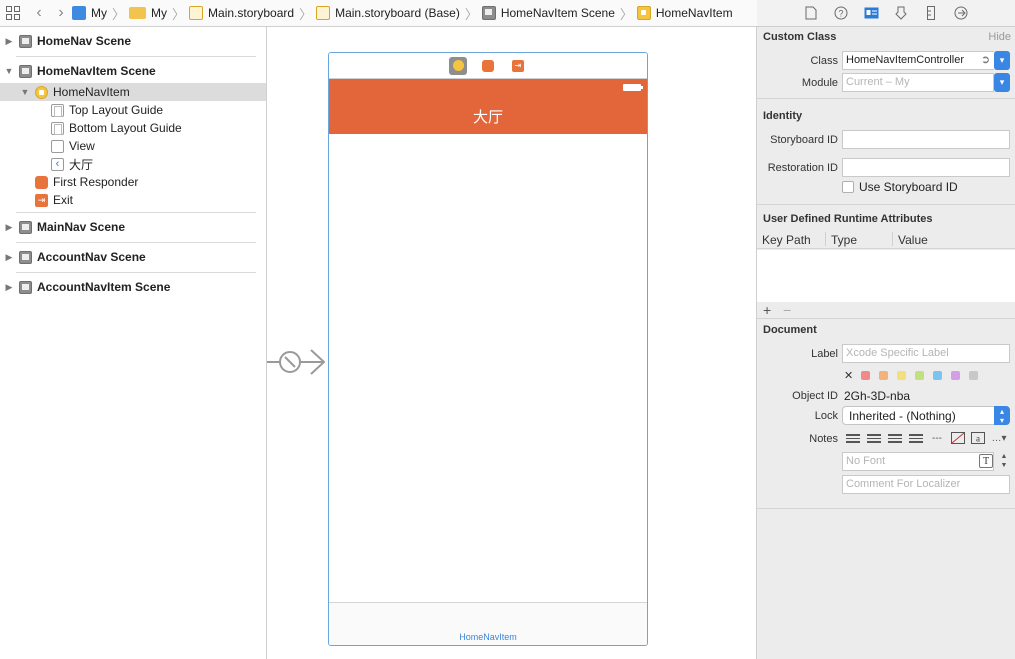  What do you see at coordinates (871, 13) in the screenshot?
I see `identity-inspector-icon` at bounding box center [871, 13].